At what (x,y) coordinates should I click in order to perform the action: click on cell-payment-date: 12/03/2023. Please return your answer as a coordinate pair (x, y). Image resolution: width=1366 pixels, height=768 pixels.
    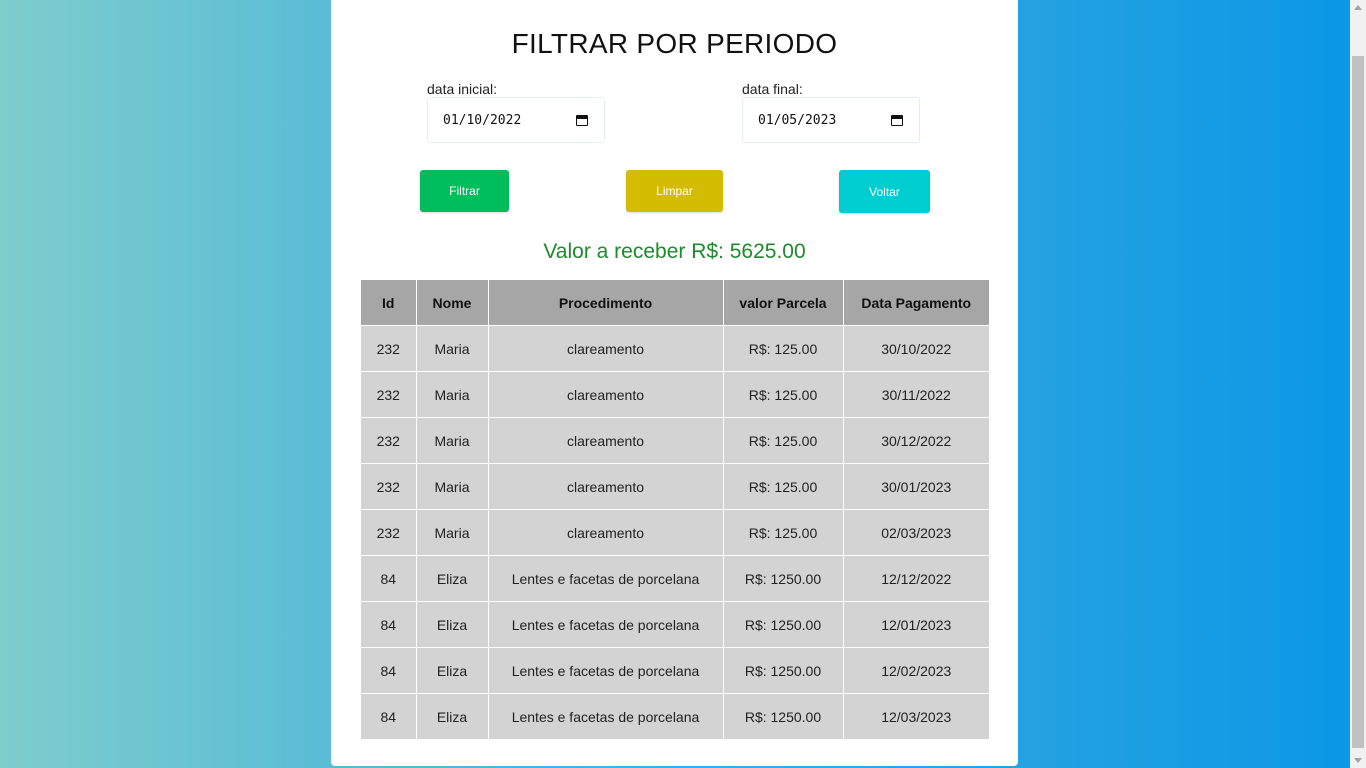
    Looking at the image, I should click on (916, 716).